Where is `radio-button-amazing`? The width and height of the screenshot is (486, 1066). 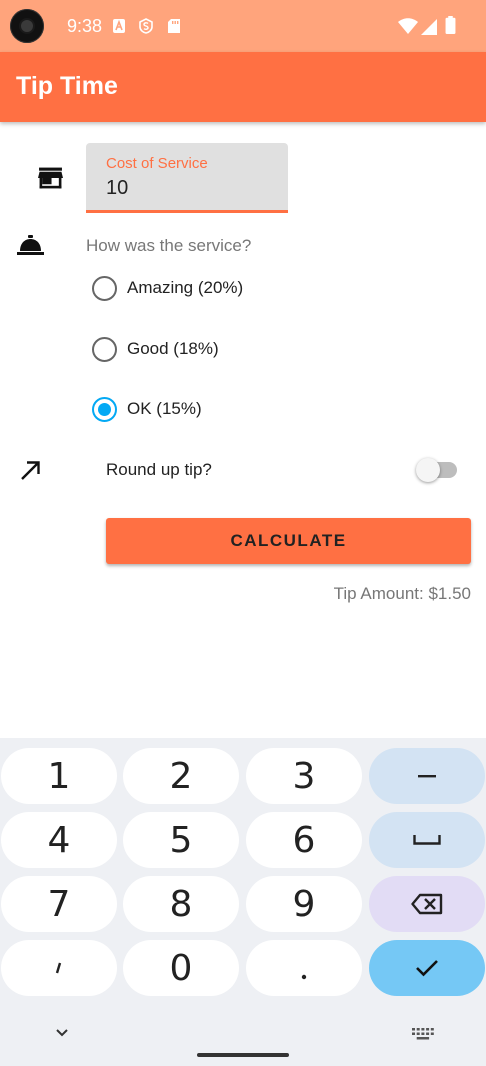
radio-button-amazing is located at coordinates (104, 288).